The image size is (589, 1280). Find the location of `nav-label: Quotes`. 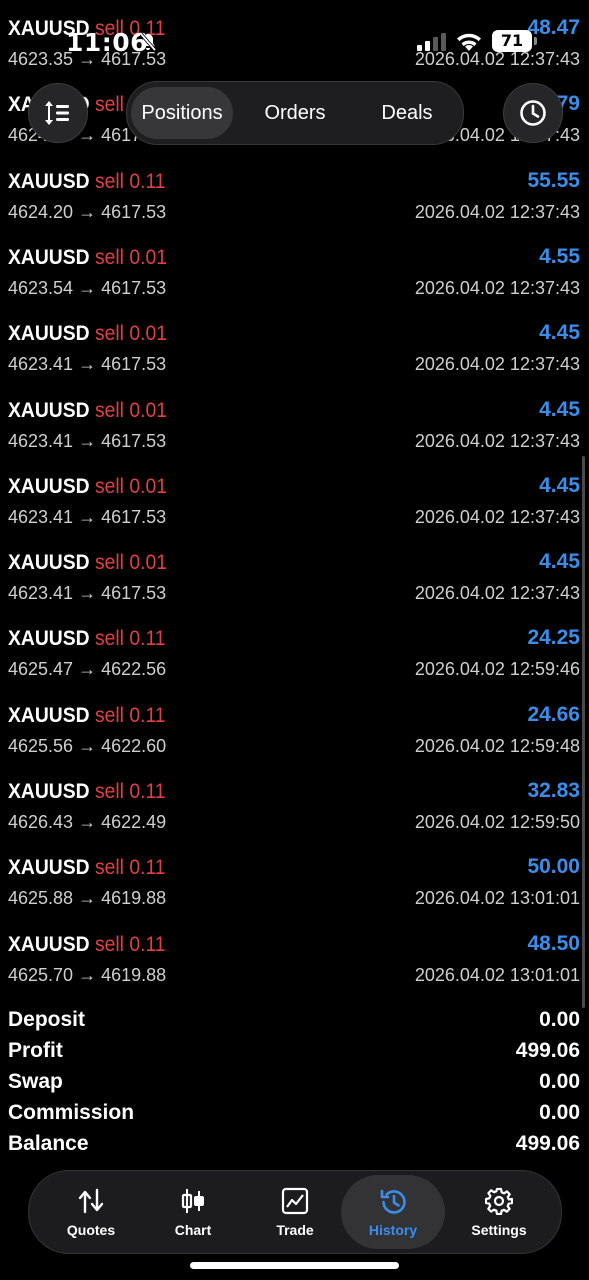

nav-label: Quotes is located at coordinates (91, 1230).